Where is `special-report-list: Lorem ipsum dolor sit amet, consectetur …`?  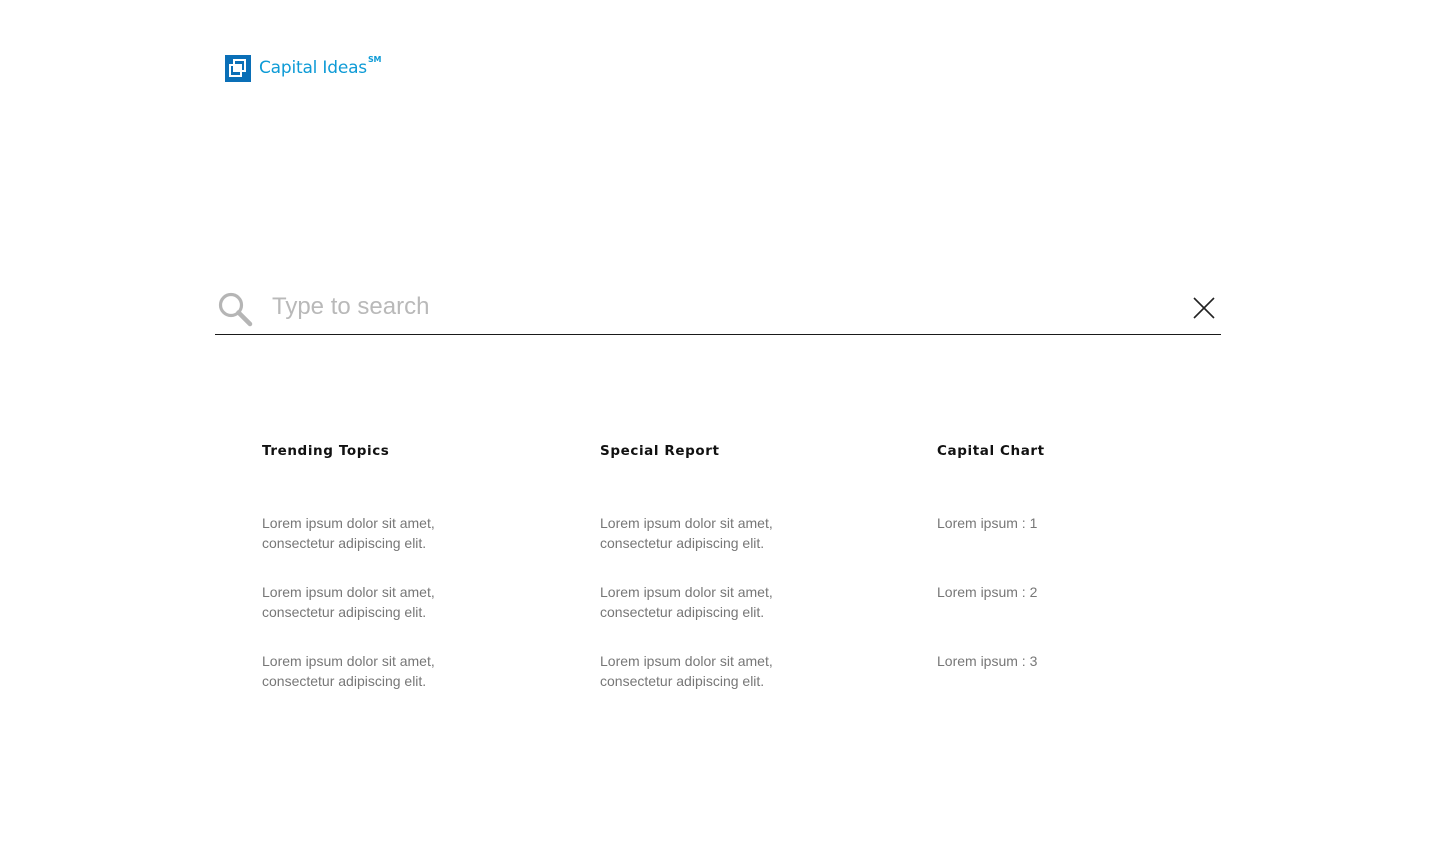 special-report-list: Lorem ipsum dolor sit amet, consectetur … is located at coordinates (686, 616).